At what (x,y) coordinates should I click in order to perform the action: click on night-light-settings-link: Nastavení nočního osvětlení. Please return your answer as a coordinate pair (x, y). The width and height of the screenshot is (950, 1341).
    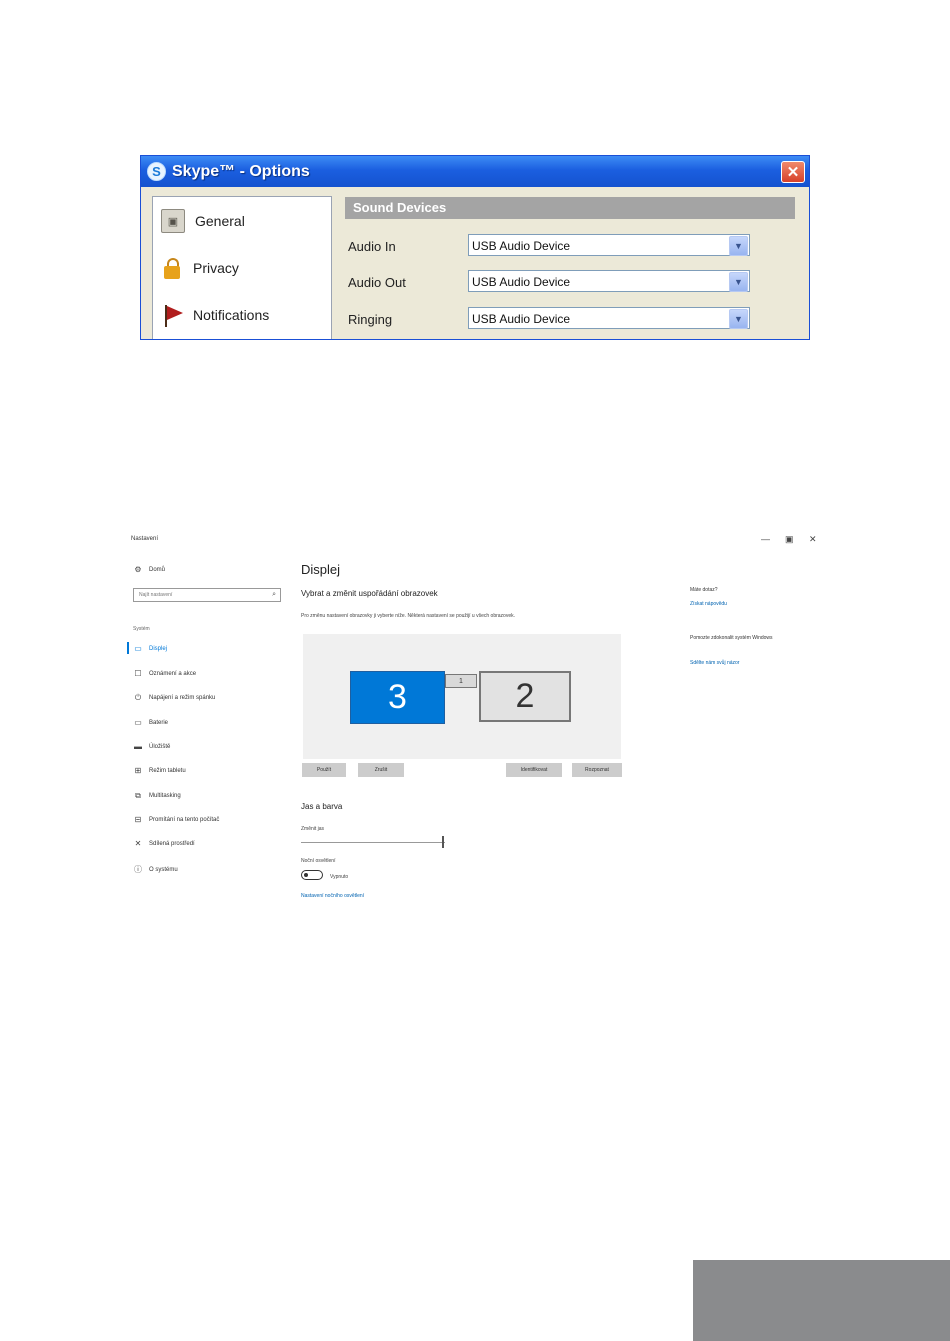
    Looking at the image, I should click on (332, 896).